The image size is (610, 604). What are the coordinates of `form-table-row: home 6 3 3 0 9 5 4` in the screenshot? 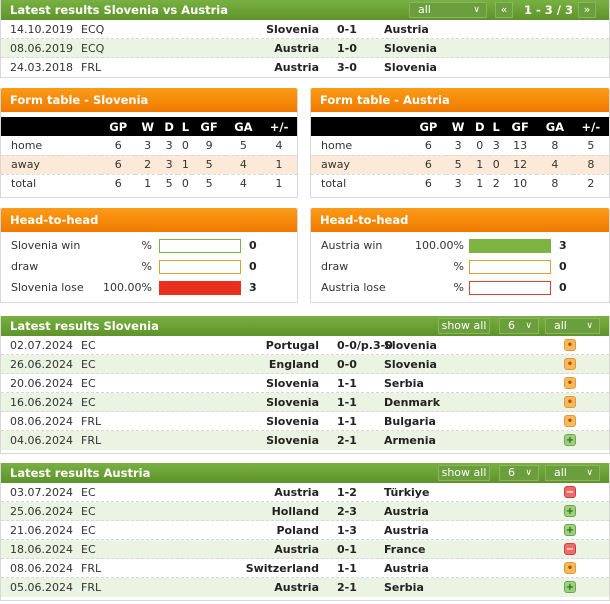 It's located at (149, 146).